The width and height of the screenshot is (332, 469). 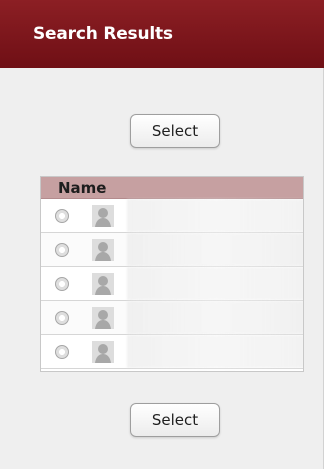 I want to click on results-table-header: Name, so click(x=172, y=188).